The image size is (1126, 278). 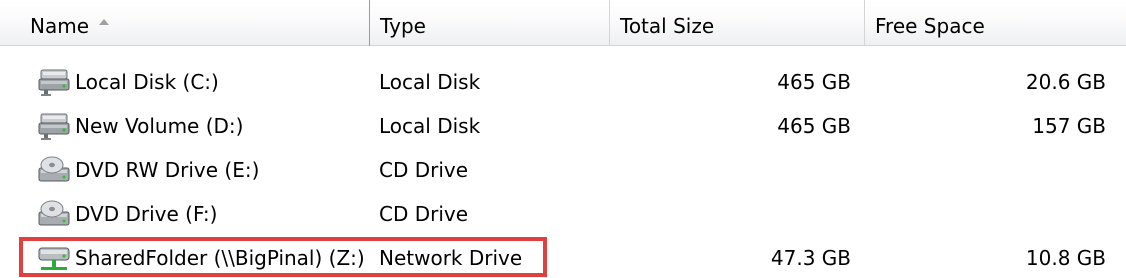 What do you see at coordinates (737, 23) in the screenshot?
I see `column-header-total-size: Total Size` at bounding box center [737, 23].